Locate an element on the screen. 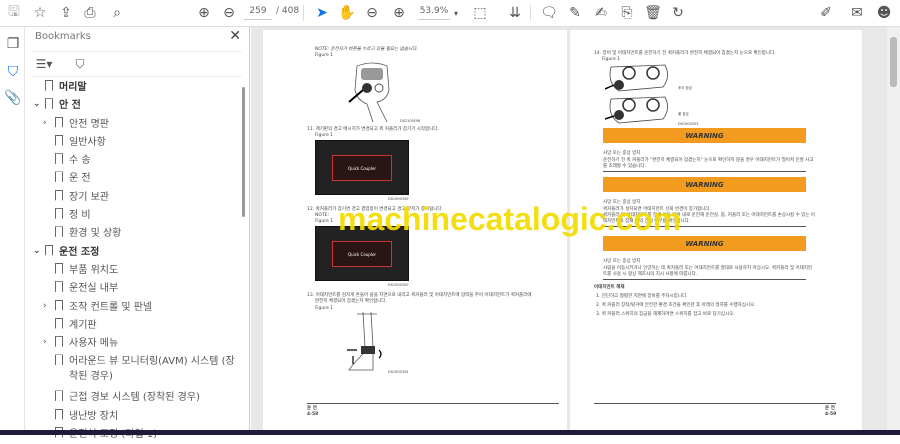  taskbar-strip is located at coordinates (450, 432).